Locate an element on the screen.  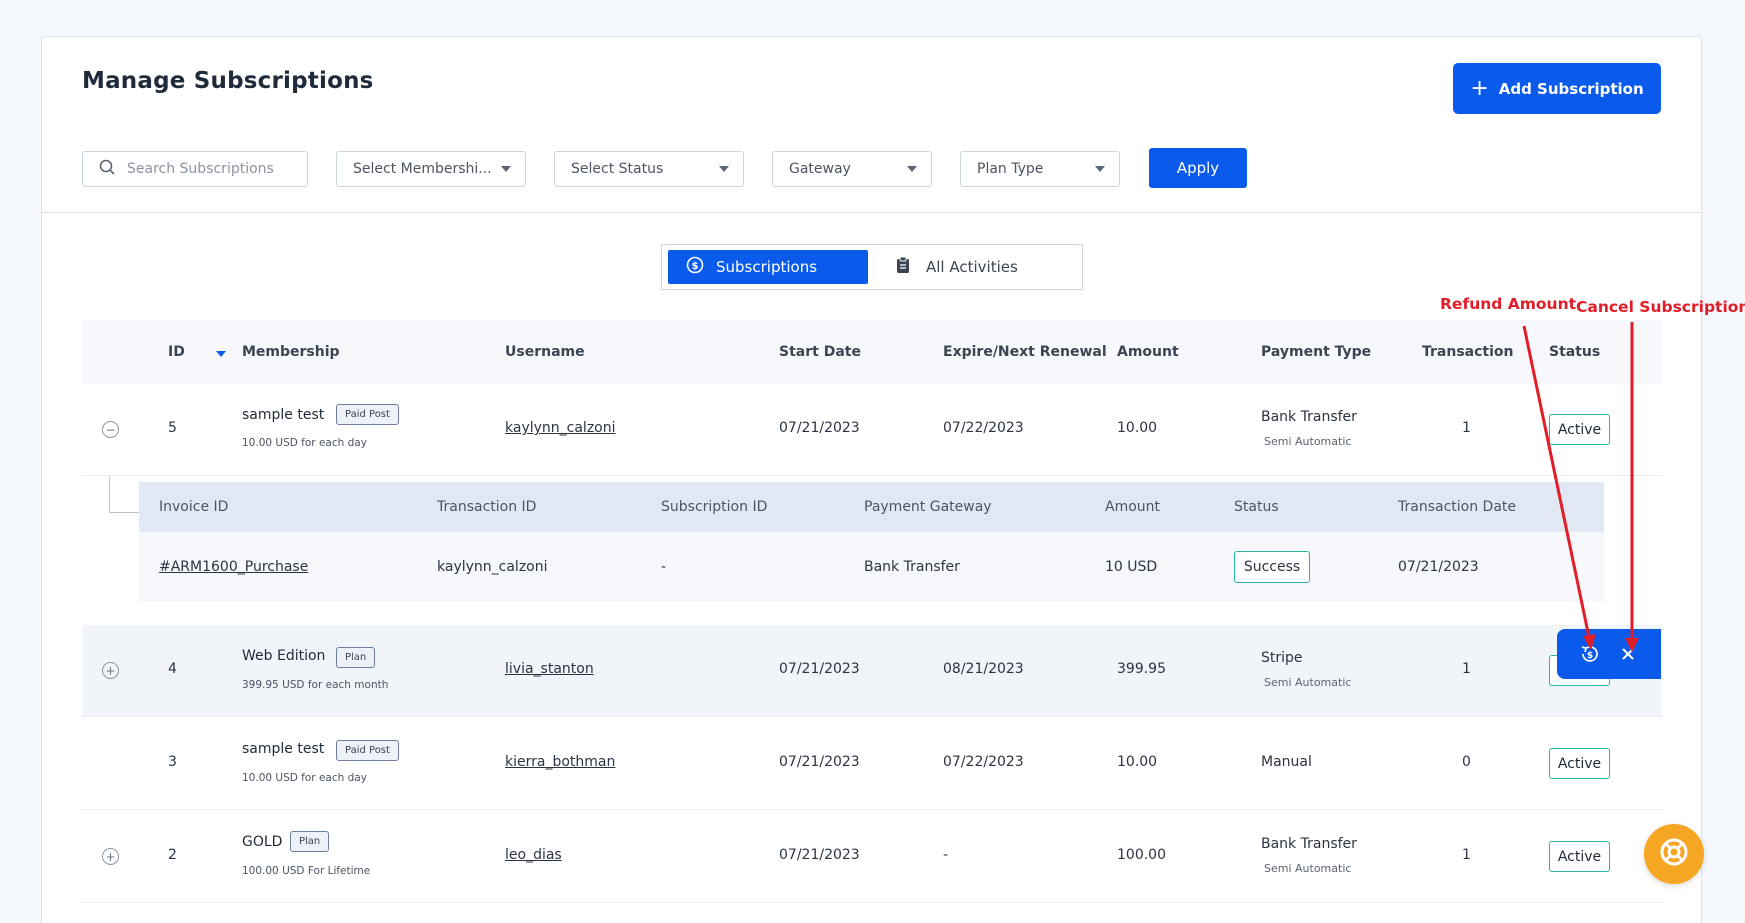
col-start-date: Start Date is located at coordinates (820, 352).